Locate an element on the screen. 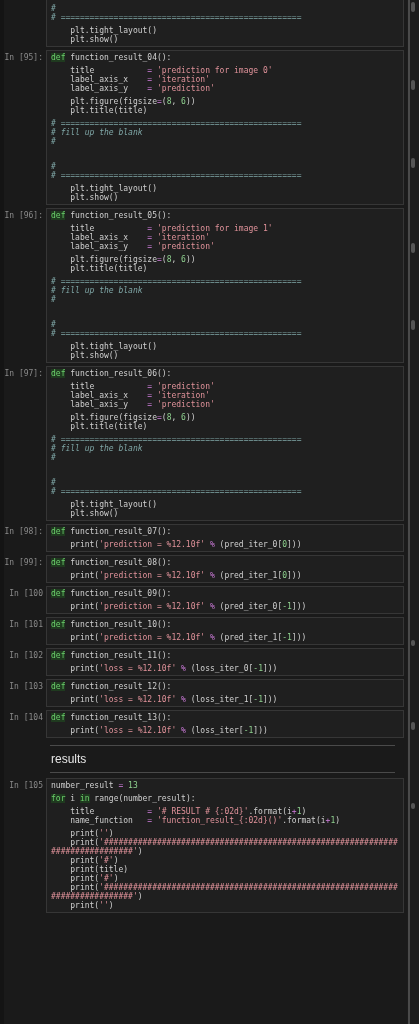 This screenshot has width=419, height=1024. code-line: print('loss = %12.10f' % (loss_iter_0[-1])) is located at coordinates (174, 668).